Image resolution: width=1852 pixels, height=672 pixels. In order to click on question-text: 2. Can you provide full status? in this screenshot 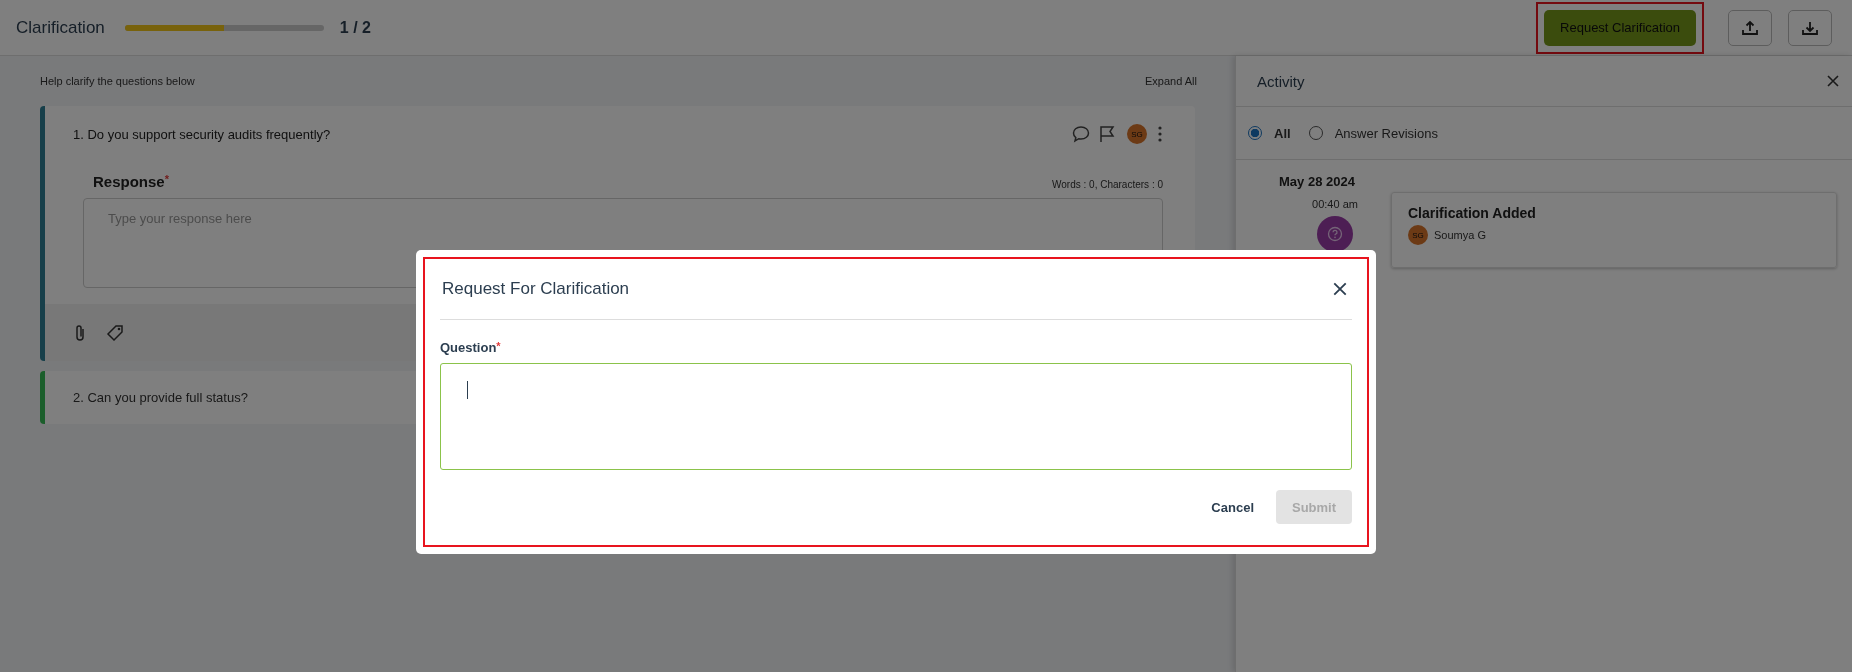, I will do `click(160, 397)`.